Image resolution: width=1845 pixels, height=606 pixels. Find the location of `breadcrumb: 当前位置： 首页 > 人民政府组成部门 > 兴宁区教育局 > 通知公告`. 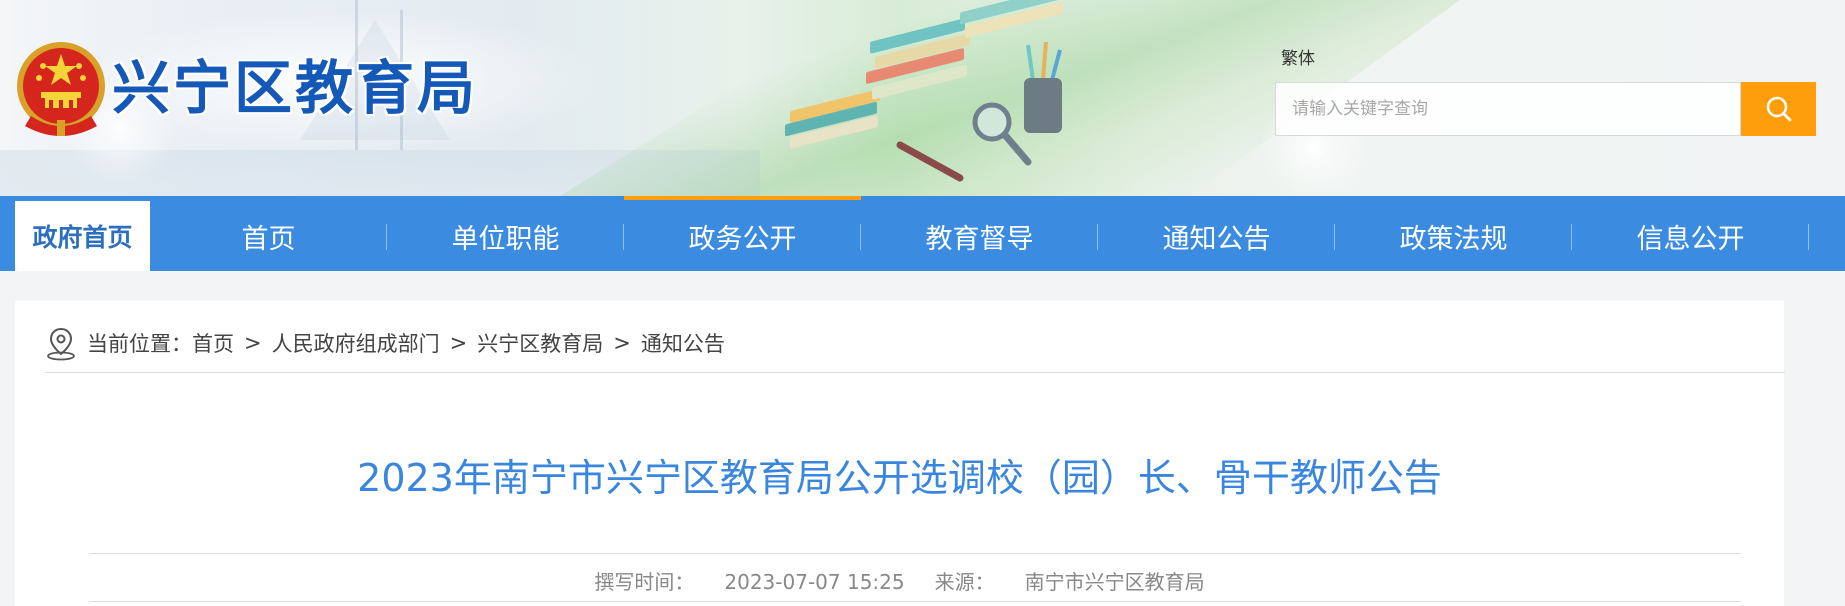

breadcrumb: 当前位置： 首页 > 人民政府组成部门 > 兴宁区教育局 > 通知公告 is located at coordinates (384, 343).